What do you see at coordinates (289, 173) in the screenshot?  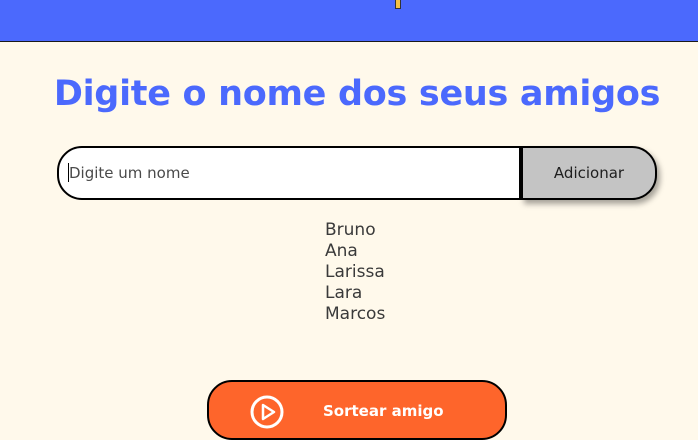 I see `friend-name-input` at bounding box center [289, 173].